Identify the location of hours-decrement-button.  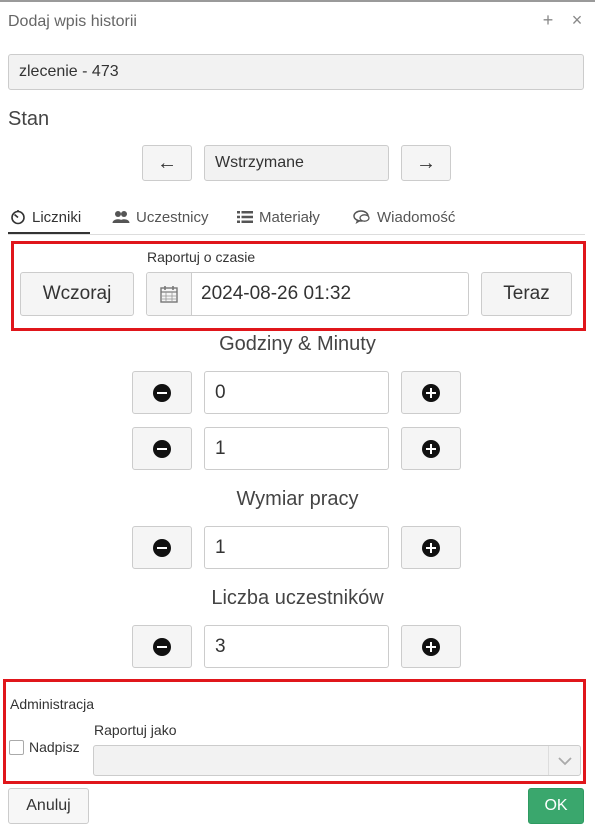
(162, 392).